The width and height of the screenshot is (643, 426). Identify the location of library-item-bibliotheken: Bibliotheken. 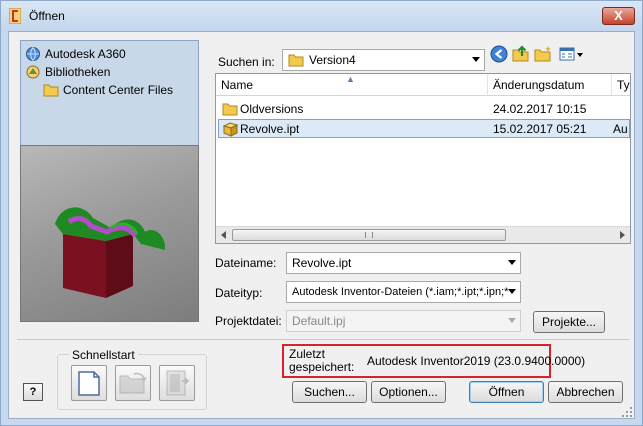
(67, 72).